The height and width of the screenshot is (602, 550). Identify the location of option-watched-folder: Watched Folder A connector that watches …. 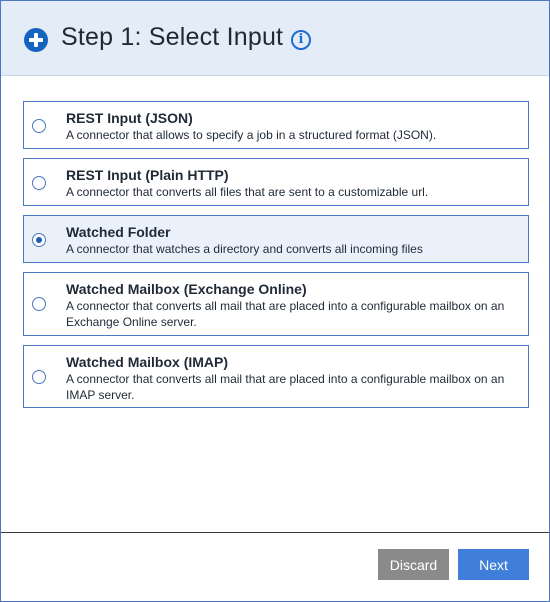
(276, 239).